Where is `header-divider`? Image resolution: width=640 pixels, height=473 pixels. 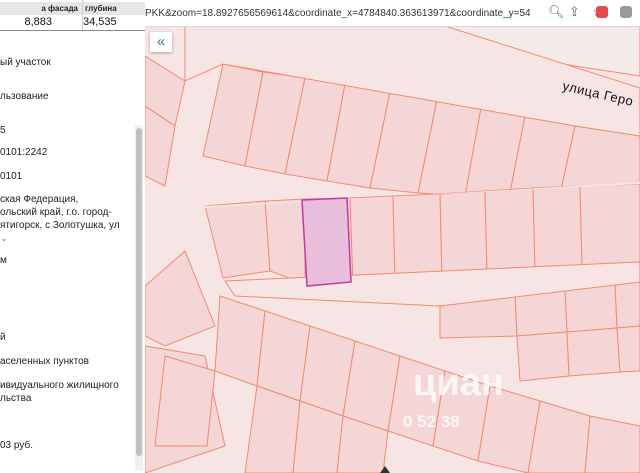
header-divider is located at coordinates (72, 30).